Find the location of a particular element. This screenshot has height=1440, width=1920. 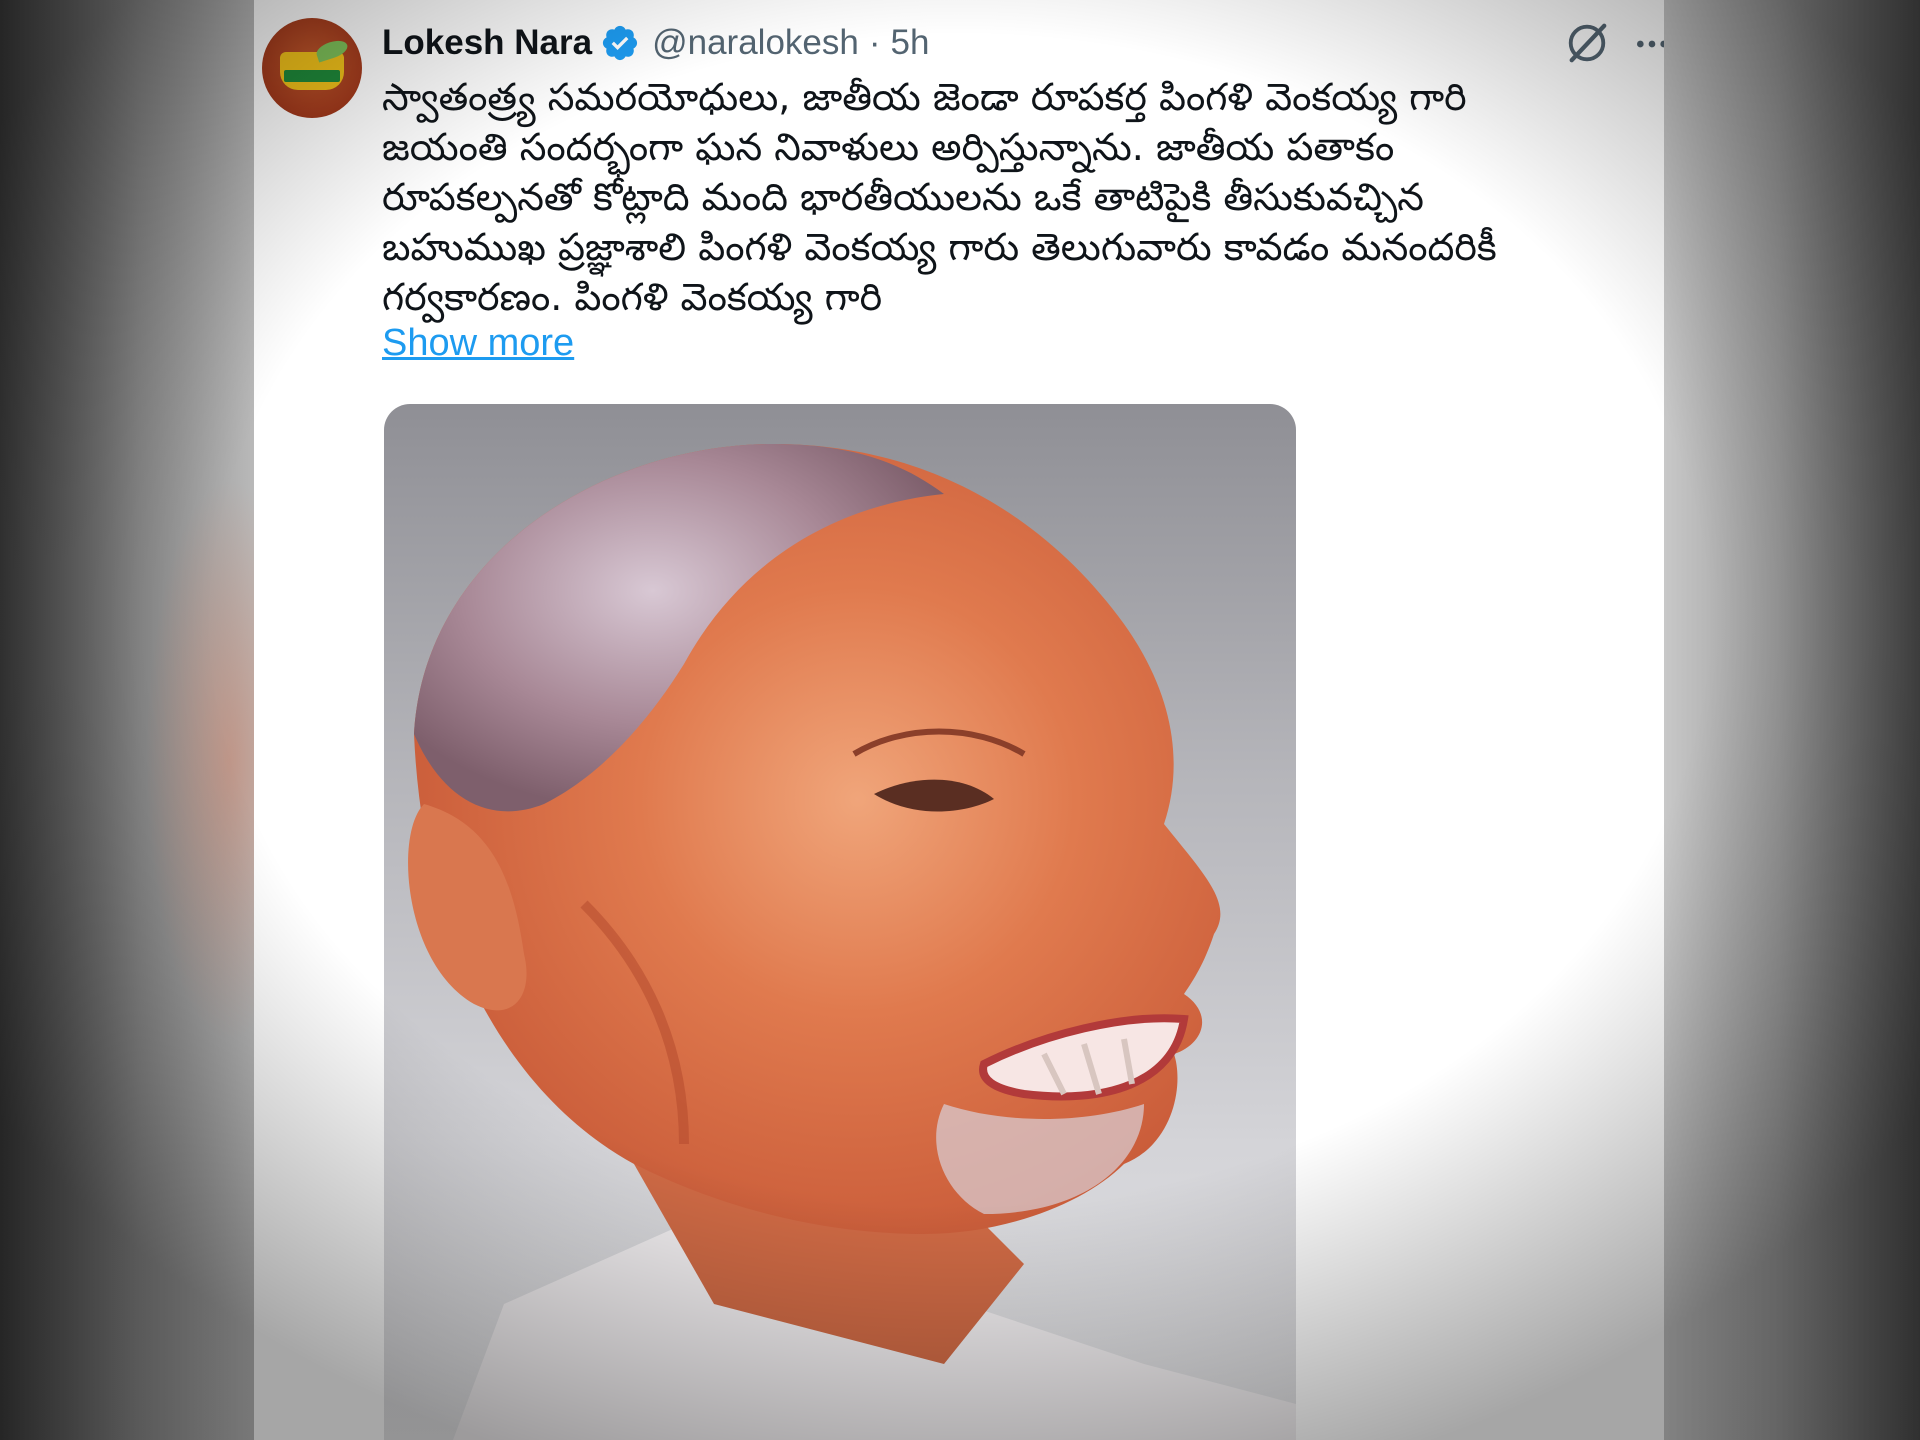

verified-badge-icon is located at coordinates (620, 43).